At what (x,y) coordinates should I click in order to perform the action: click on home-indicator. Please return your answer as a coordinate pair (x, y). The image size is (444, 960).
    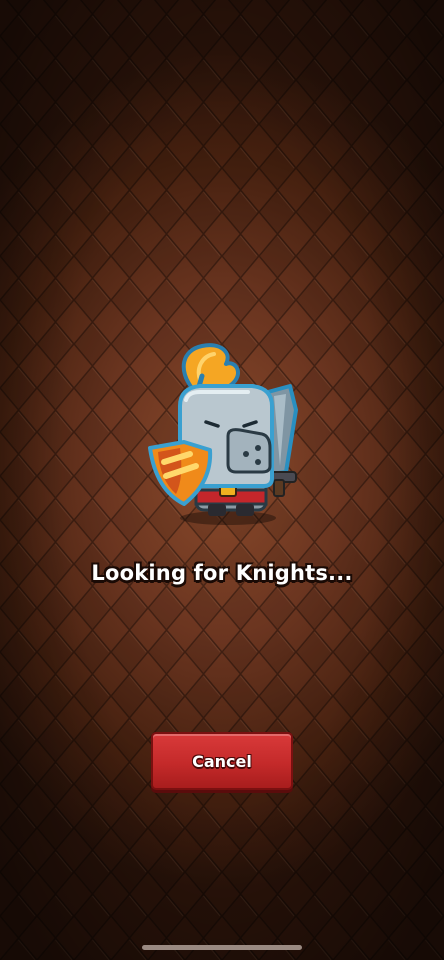
    Looking at the image, I should click on (222, 947).